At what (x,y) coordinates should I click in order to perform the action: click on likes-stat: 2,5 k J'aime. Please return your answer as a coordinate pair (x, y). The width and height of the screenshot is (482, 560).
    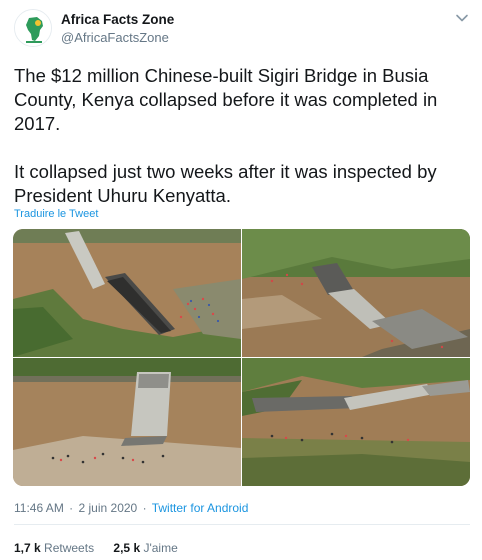
    Looking at the image, I should click on (145, 548).